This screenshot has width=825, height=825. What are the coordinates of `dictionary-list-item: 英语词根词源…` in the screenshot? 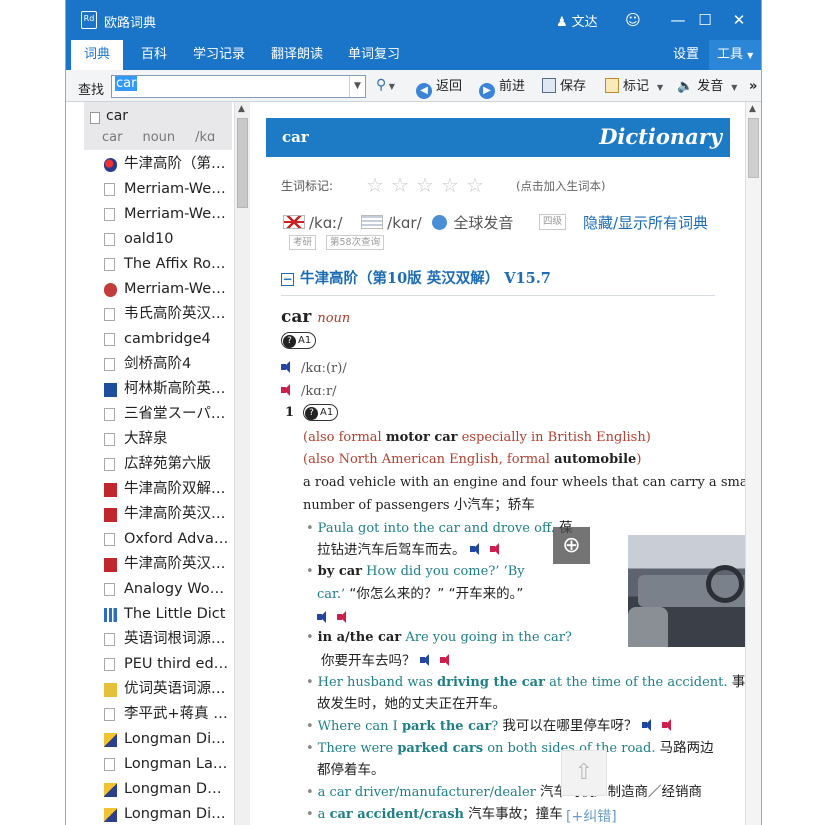 It's located at (159, 639).